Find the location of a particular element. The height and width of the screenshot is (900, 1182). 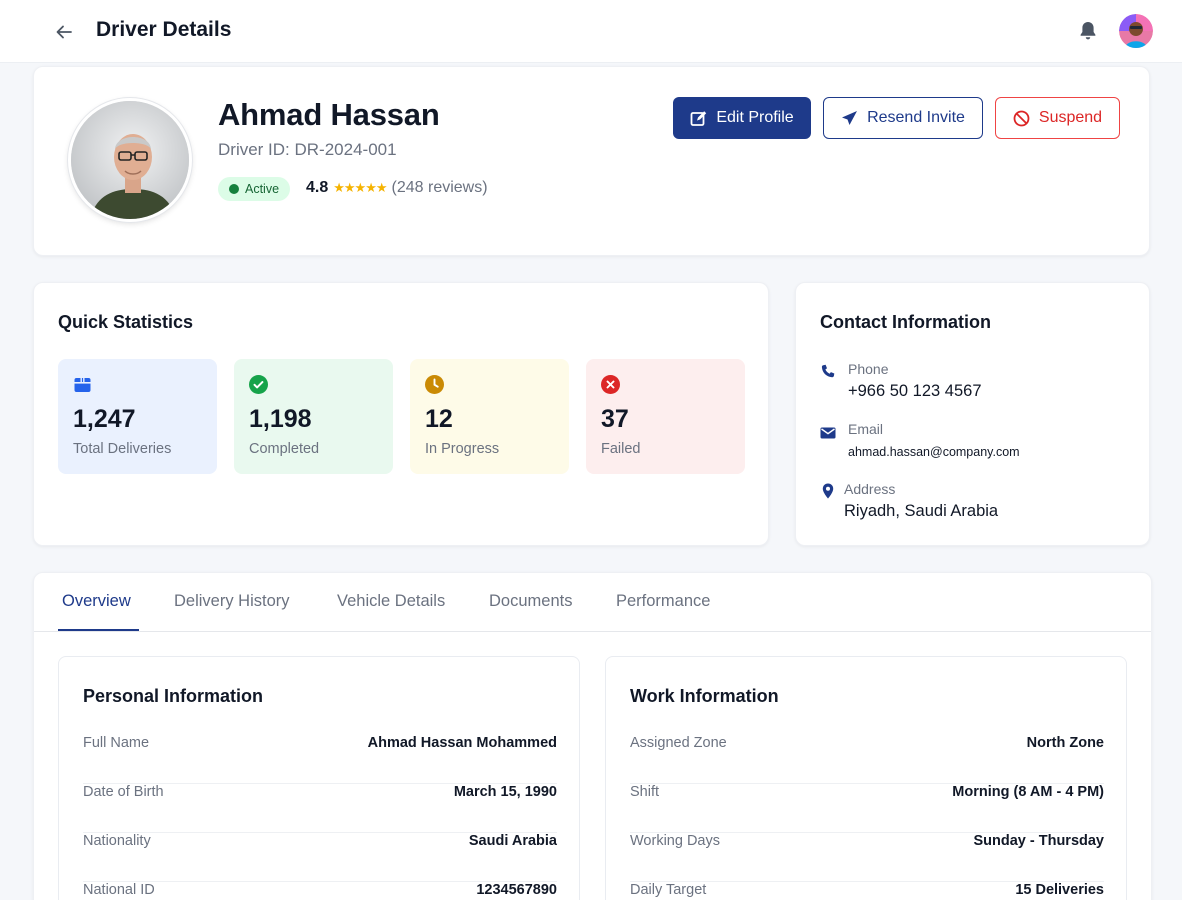

tab-documents: Documents is located at coordinates (530, 601).